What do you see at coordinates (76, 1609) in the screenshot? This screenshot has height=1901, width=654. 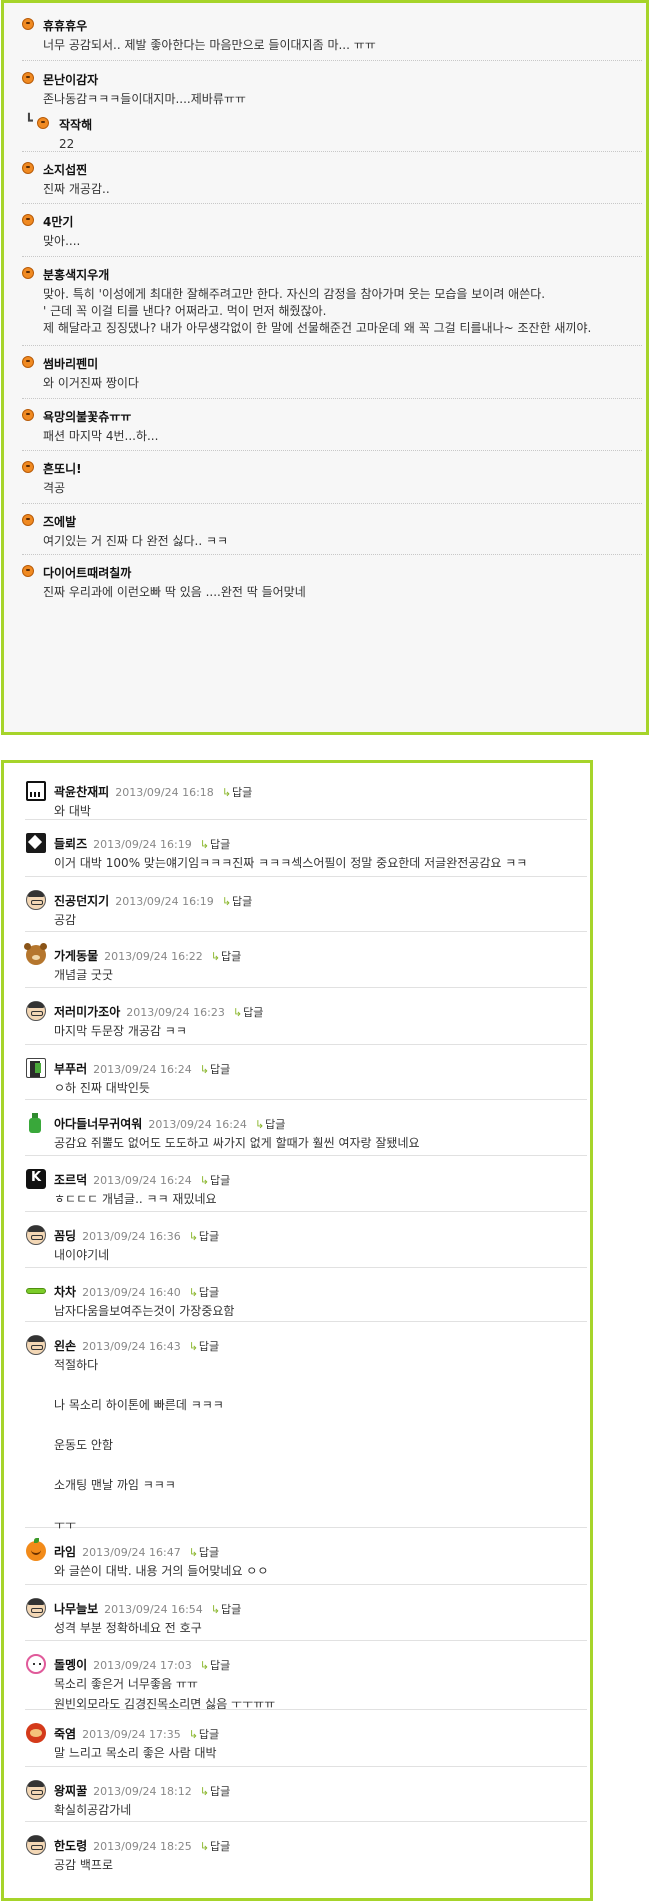 I see `comment-author: 나무늘보` at bounding box center [76, 1609].